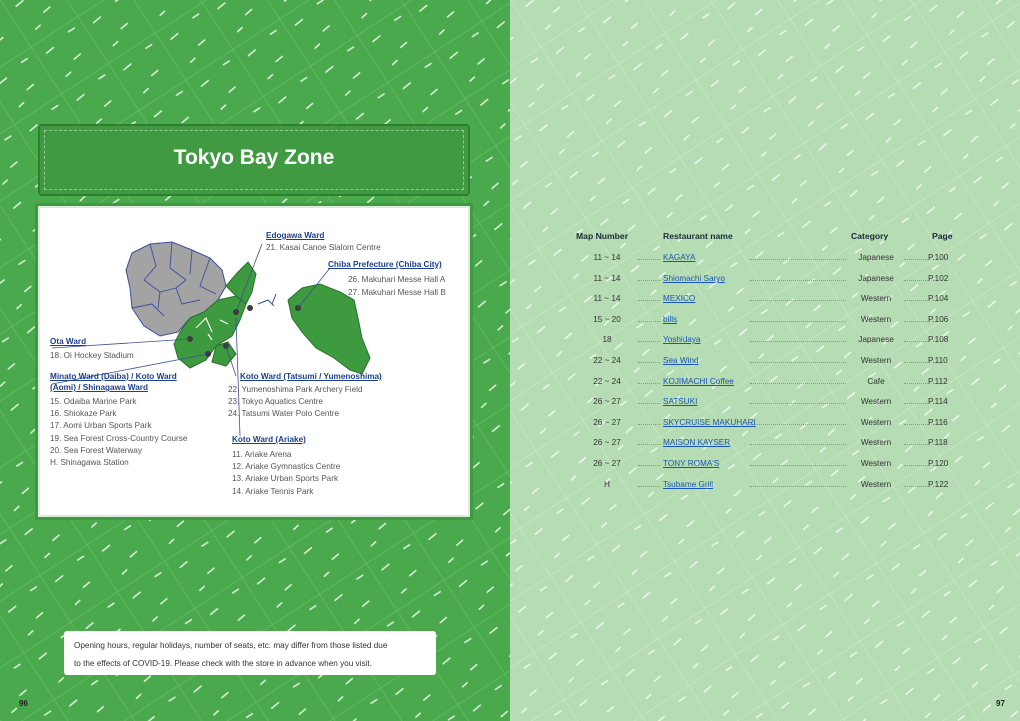 The image size is (1020, 721). Describe the element at coordinates (681, 339) in the screenshot. I see `restaurant-link: Yoshidaya` at that location.